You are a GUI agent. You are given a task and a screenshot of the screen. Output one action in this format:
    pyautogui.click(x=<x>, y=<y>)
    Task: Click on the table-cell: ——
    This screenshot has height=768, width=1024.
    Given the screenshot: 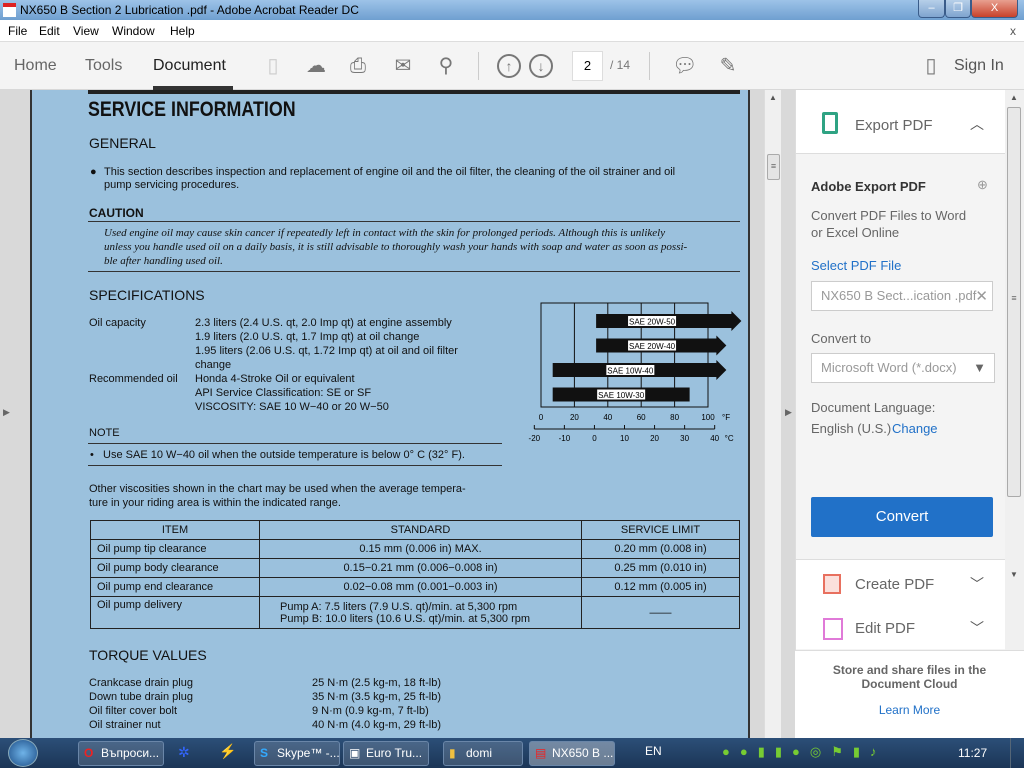 What is the action you would take?
    pyautogui.click(x=660, y=612)
    